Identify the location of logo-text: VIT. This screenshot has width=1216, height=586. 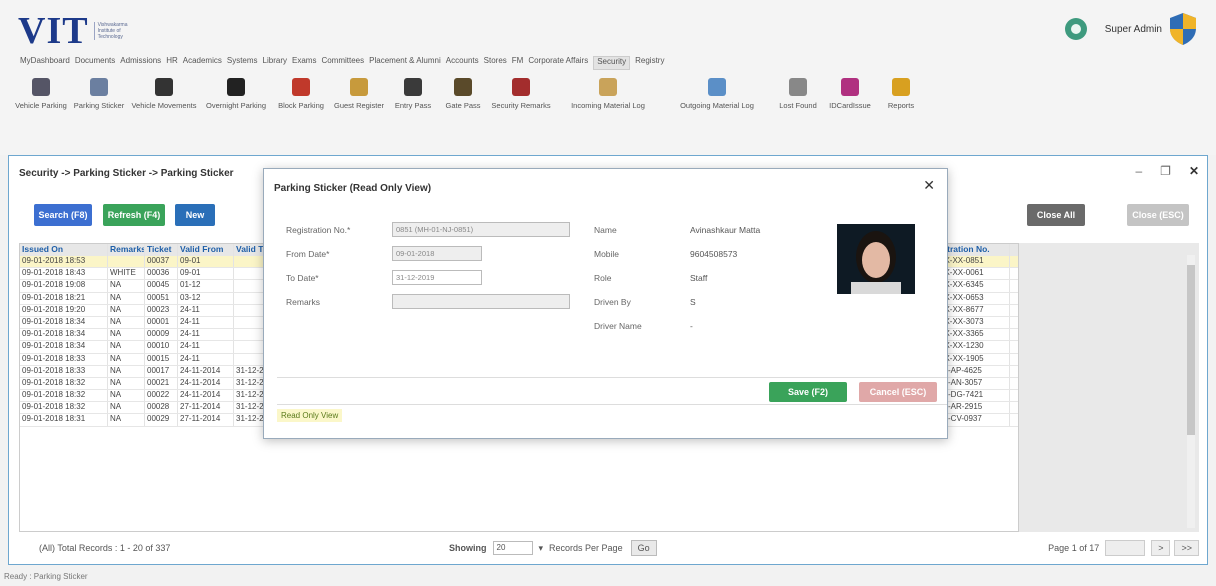
(53, 31).